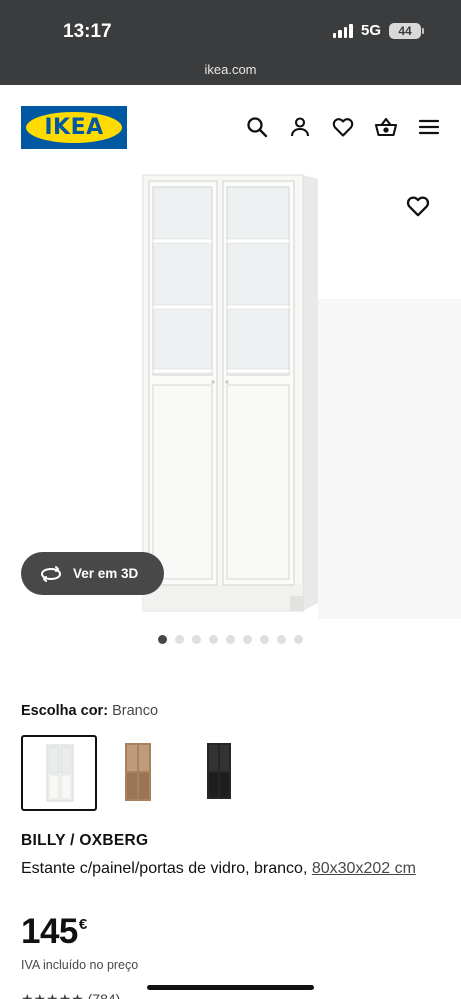 This screenshot has width=461, height=999. I want to click on search-icon, so click(257, 127).